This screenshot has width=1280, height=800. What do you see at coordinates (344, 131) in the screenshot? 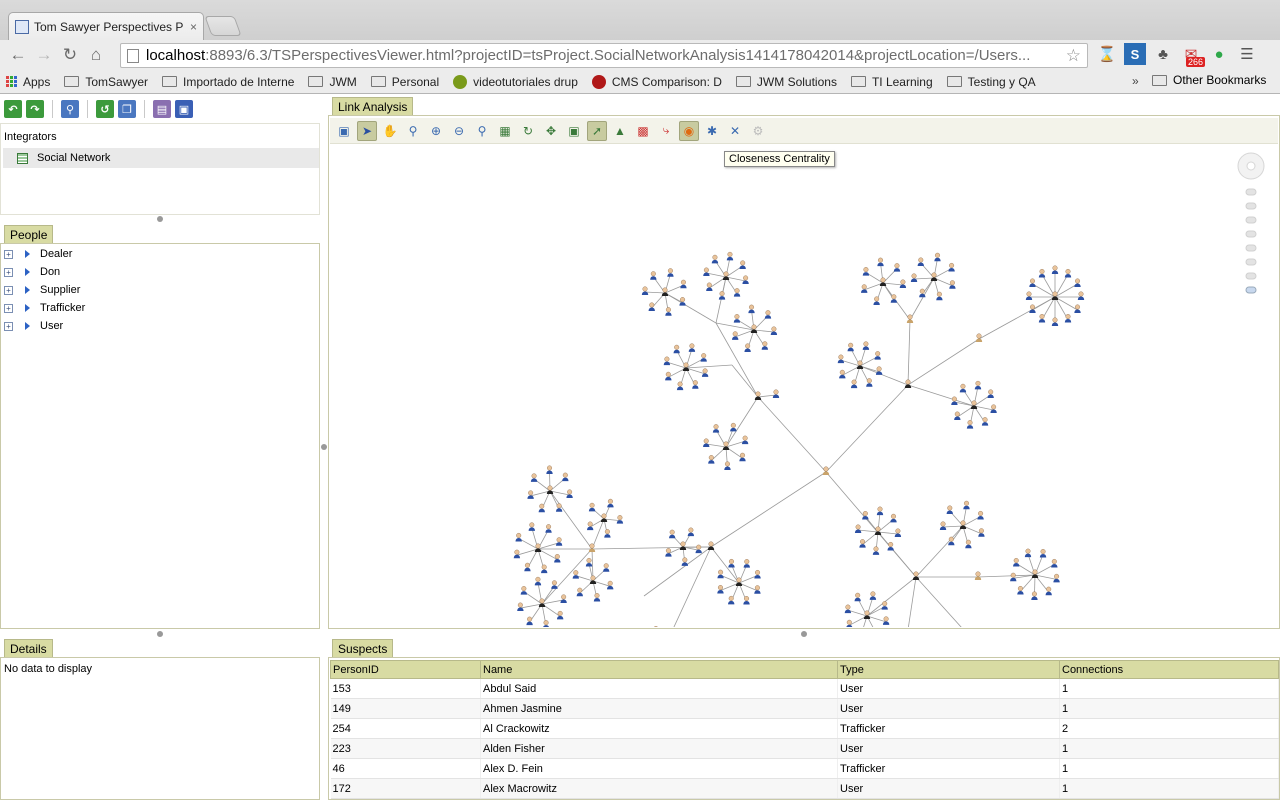
I see `overview-icon: ▣` at bounding box center [344, 131].